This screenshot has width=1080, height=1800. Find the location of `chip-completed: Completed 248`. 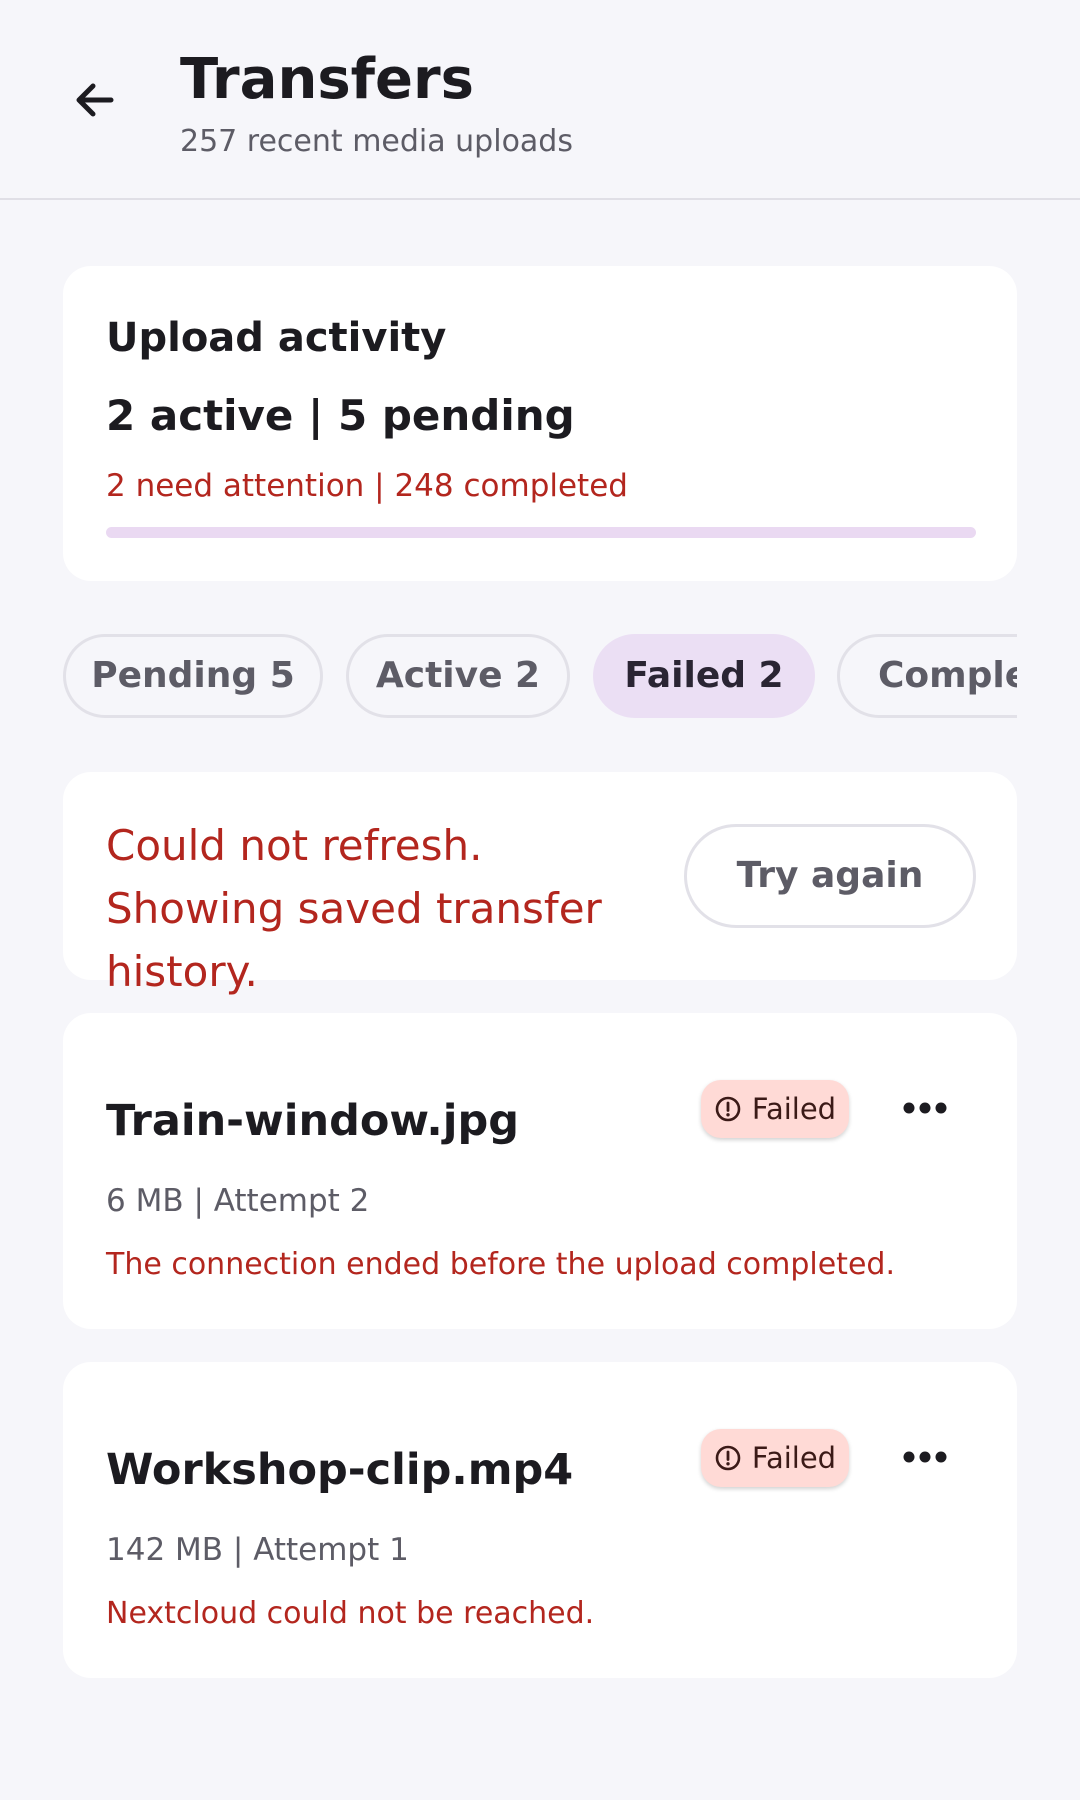

chip-completed: Completed 248 is located at coordinates (927, 676).